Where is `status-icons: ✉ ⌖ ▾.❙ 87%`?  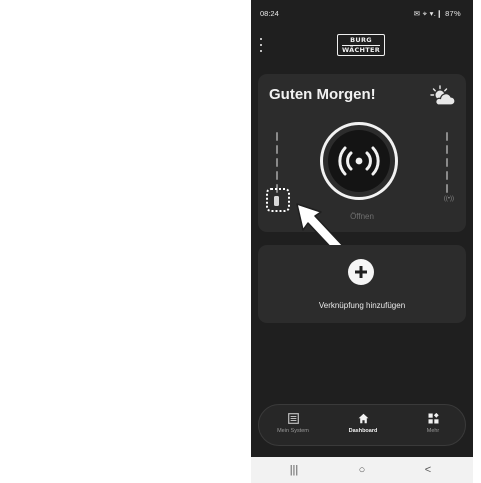
status-icons: ✉ ⌖ ▾.❙ 87% is located at coordinates (437, 13).